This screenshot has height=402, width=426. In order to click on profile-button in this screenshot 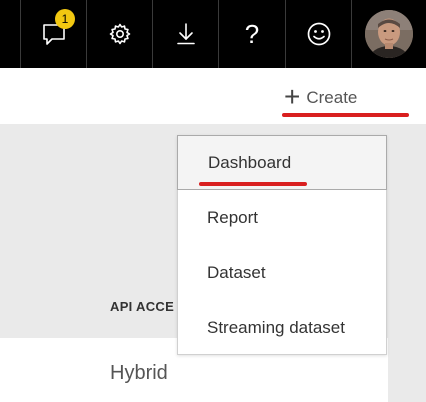, I will do `click(389, 34)`.